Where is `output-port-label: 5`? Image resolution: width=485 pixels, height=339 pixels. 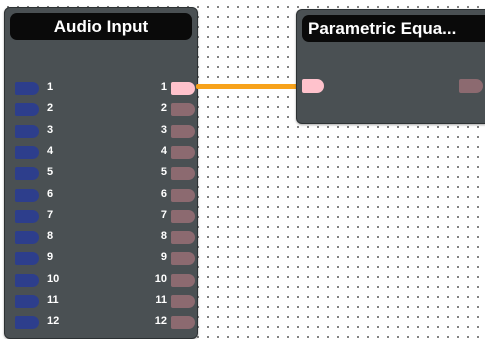 output-port-label: 5 is located at coordinates (163, 172).